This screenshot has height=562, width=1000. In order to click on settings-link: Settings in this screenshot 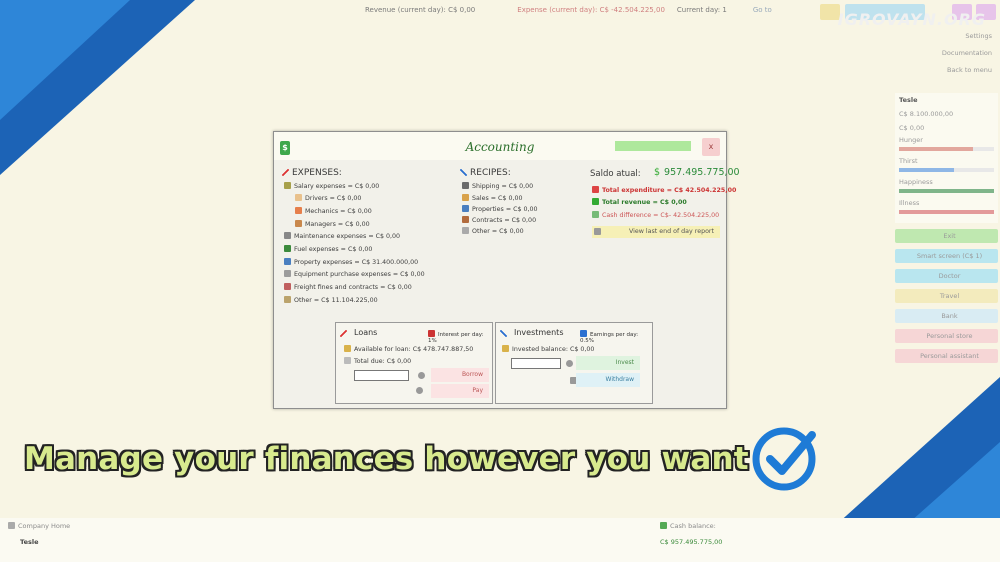, I will do `click(946, 36)`.